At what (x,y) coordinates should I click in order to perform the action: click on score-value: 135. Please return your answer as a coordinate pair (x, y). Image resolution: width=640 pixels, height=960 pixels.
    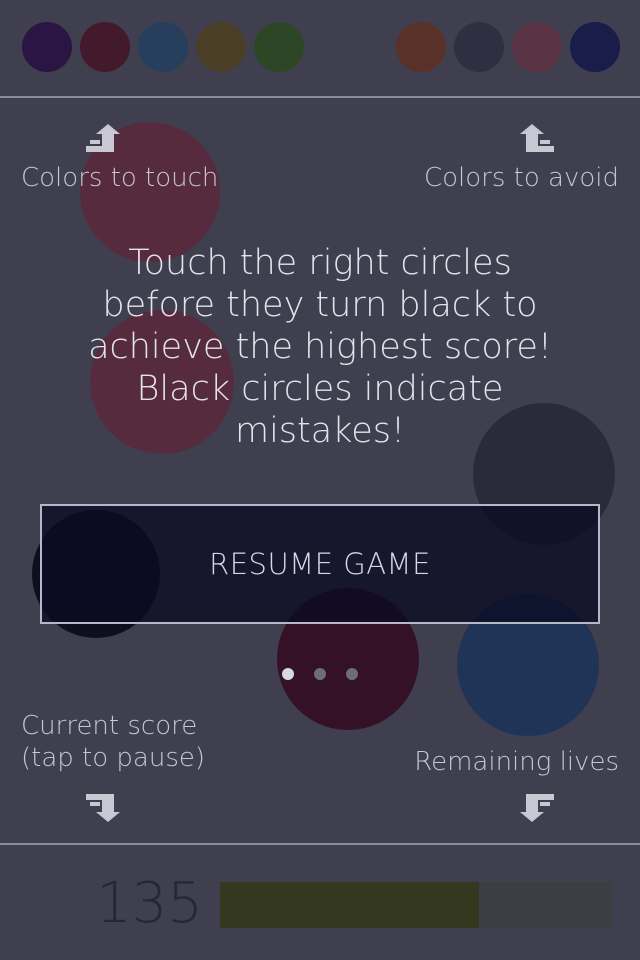
    Looking at the image, I should click on (149, 904).